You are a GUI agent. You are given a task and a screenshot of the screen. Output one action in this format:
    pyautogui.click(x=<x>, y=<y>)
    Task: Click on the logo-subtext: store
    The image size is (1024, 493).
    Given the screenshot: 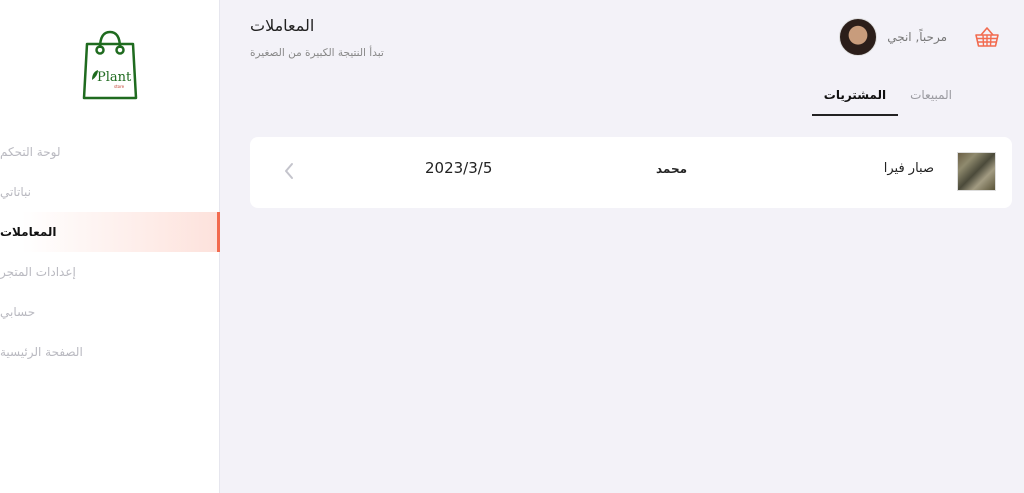 What is the action you would take?
    pyautogui.click(x=119, y=86)
    